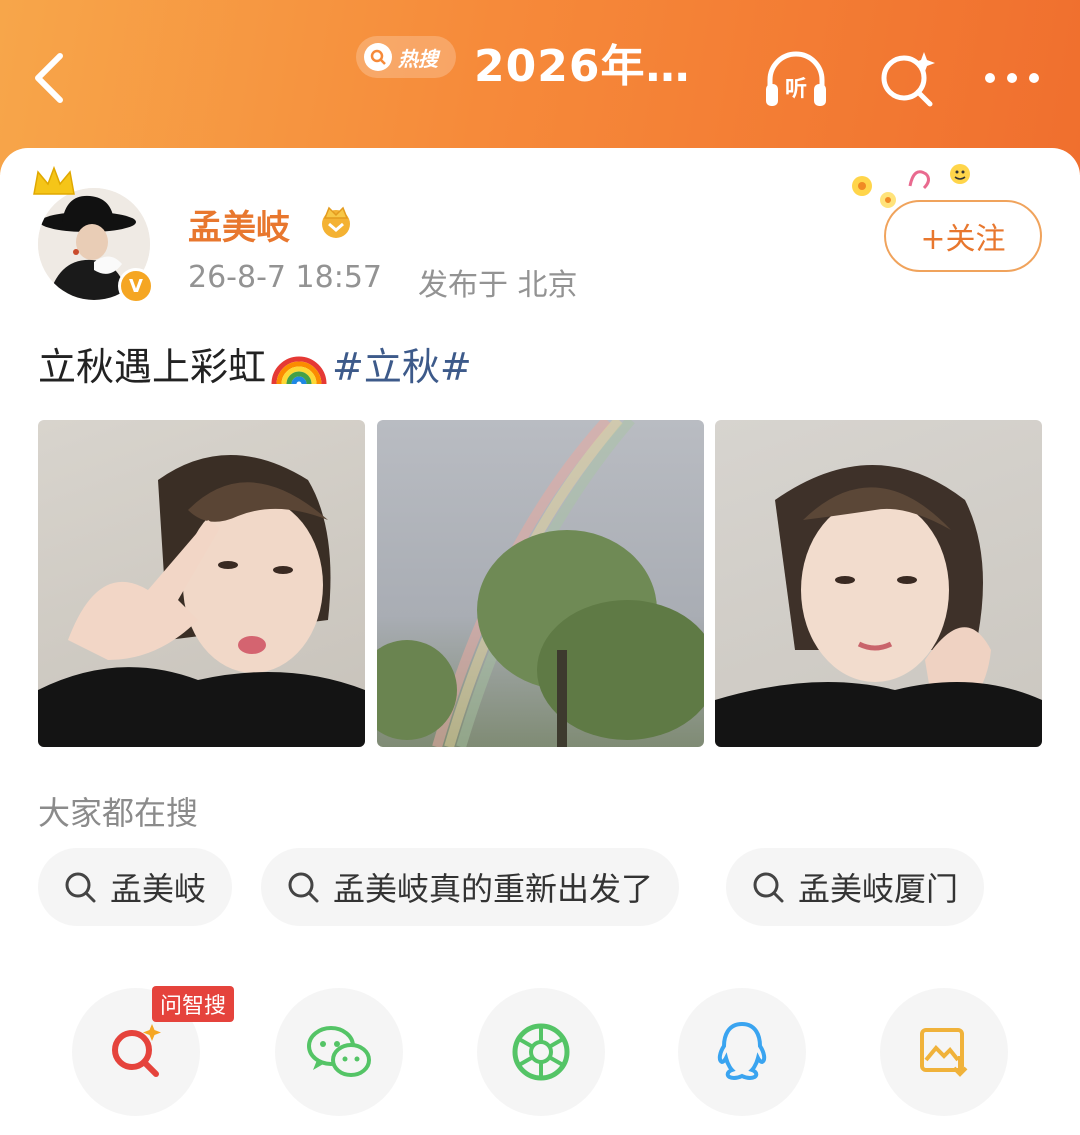 This screenshot has width=1080, height=1135. Describe the element at coordinates (239, 224) in the screenshot. I see `user-name: 孟美岐` at that location.